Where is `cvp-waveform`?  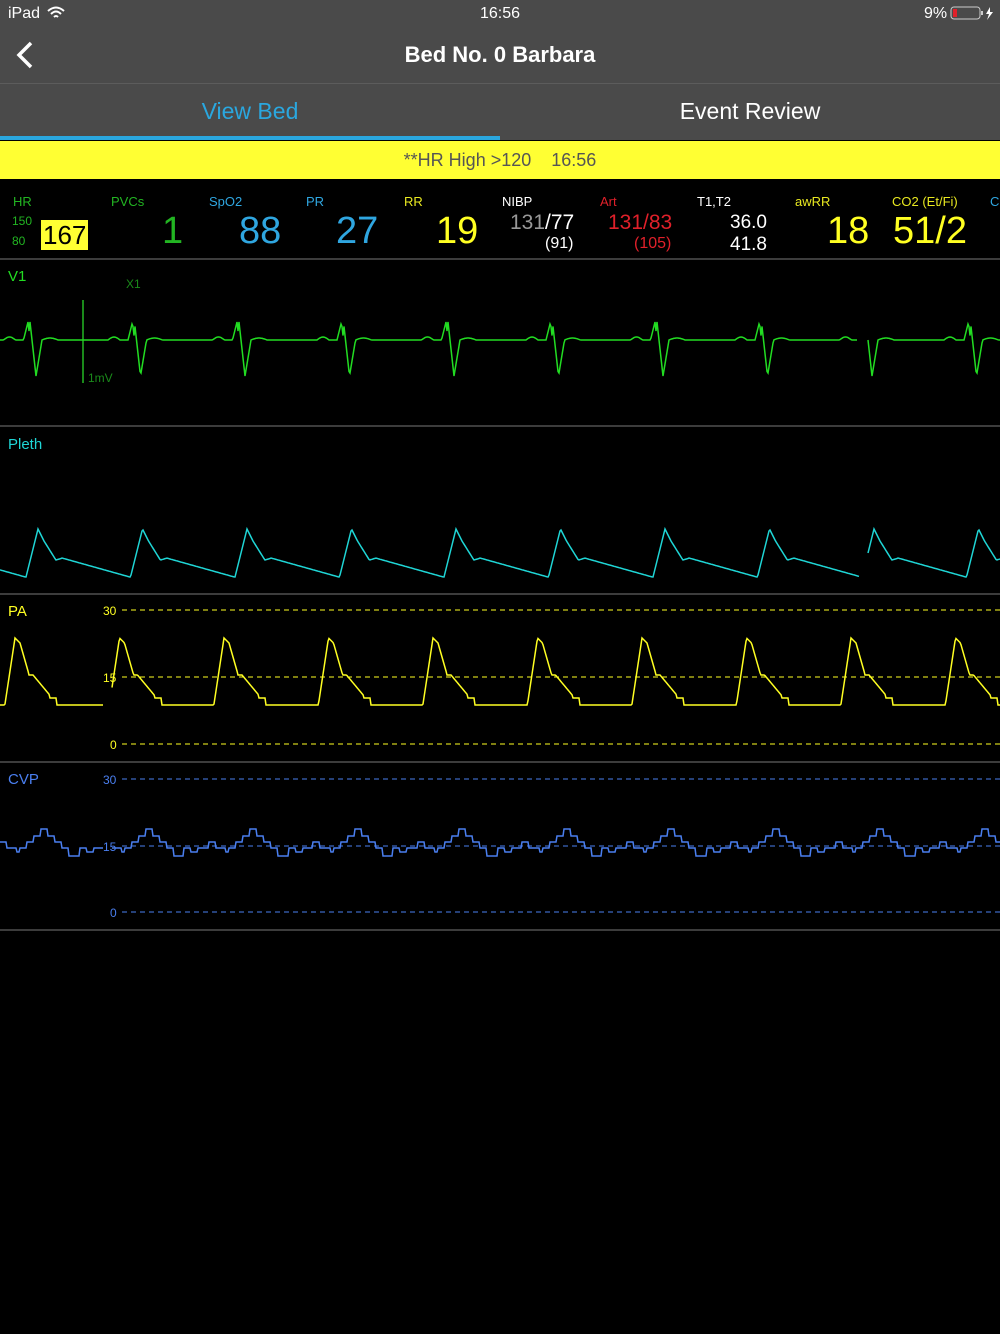
cvp-waveform is located at coordinates (500, 842).